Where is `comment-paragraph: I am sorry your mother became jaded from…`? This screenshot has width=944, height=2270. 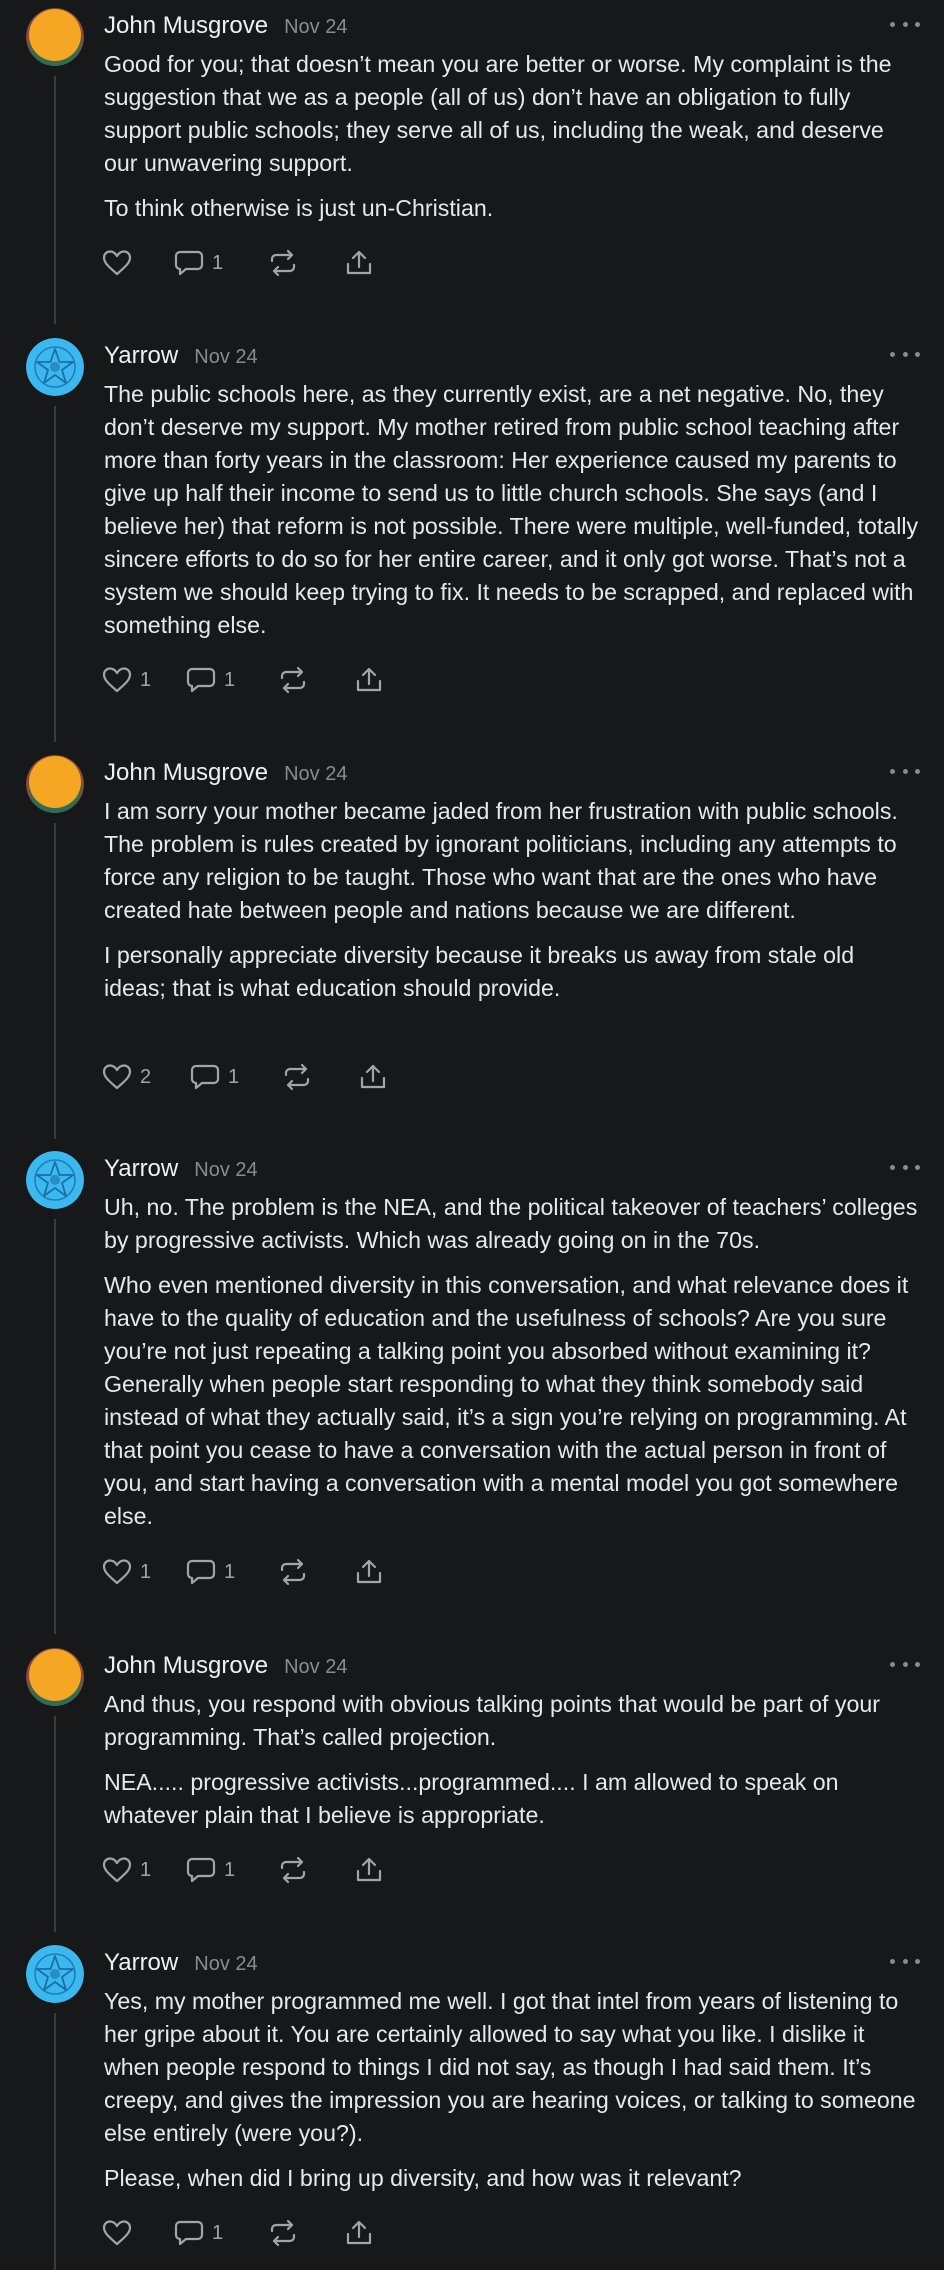
comment-paragraph: I am sorry your mother became jaded from… is located at coordinates (501, 860).